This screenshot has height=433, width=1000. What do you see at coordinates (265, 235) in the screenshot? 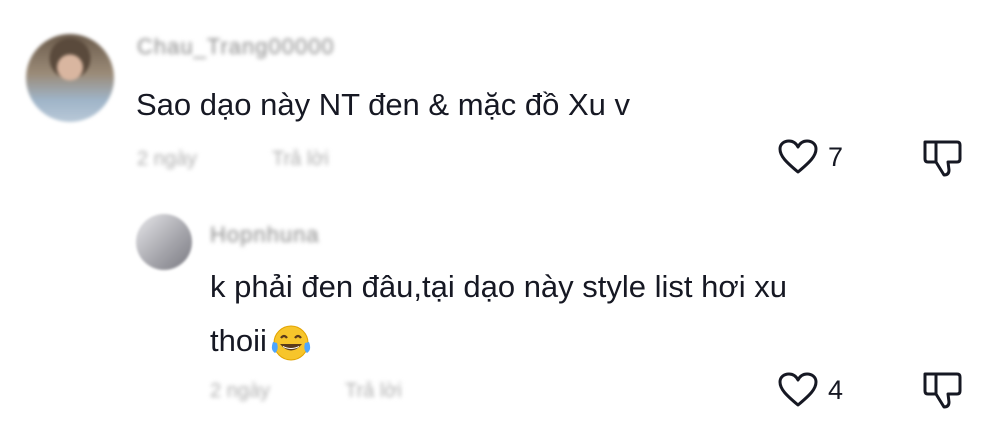
I see `username: Hopnhuna` at bounding box center [265, 235].